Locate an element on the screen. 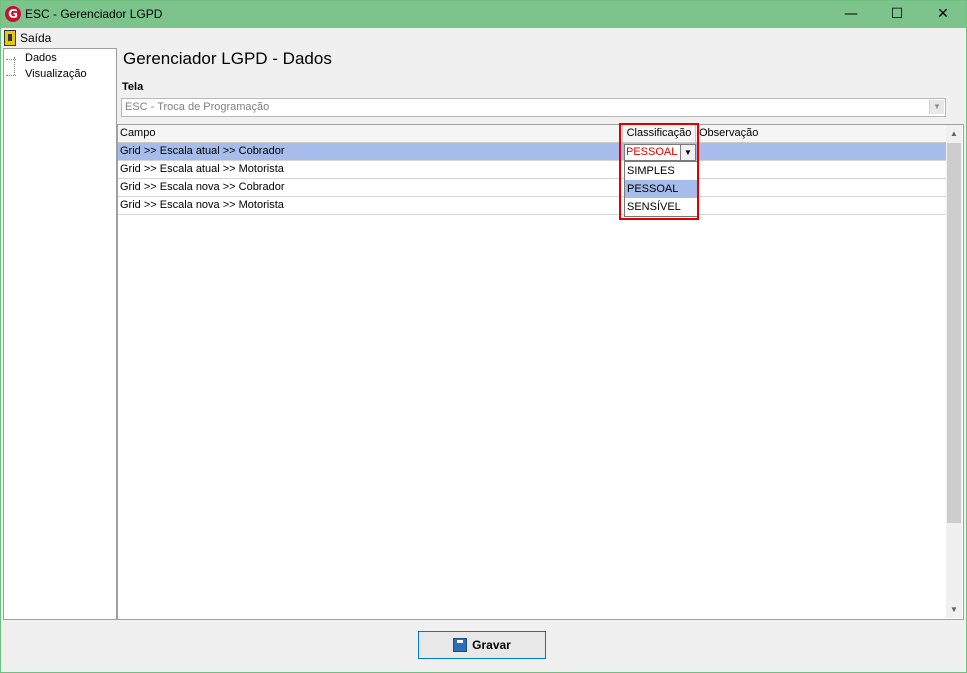 The image size is (967, 673). grid-header: Campo Classificação Observação is located at coordinates (532, 134).